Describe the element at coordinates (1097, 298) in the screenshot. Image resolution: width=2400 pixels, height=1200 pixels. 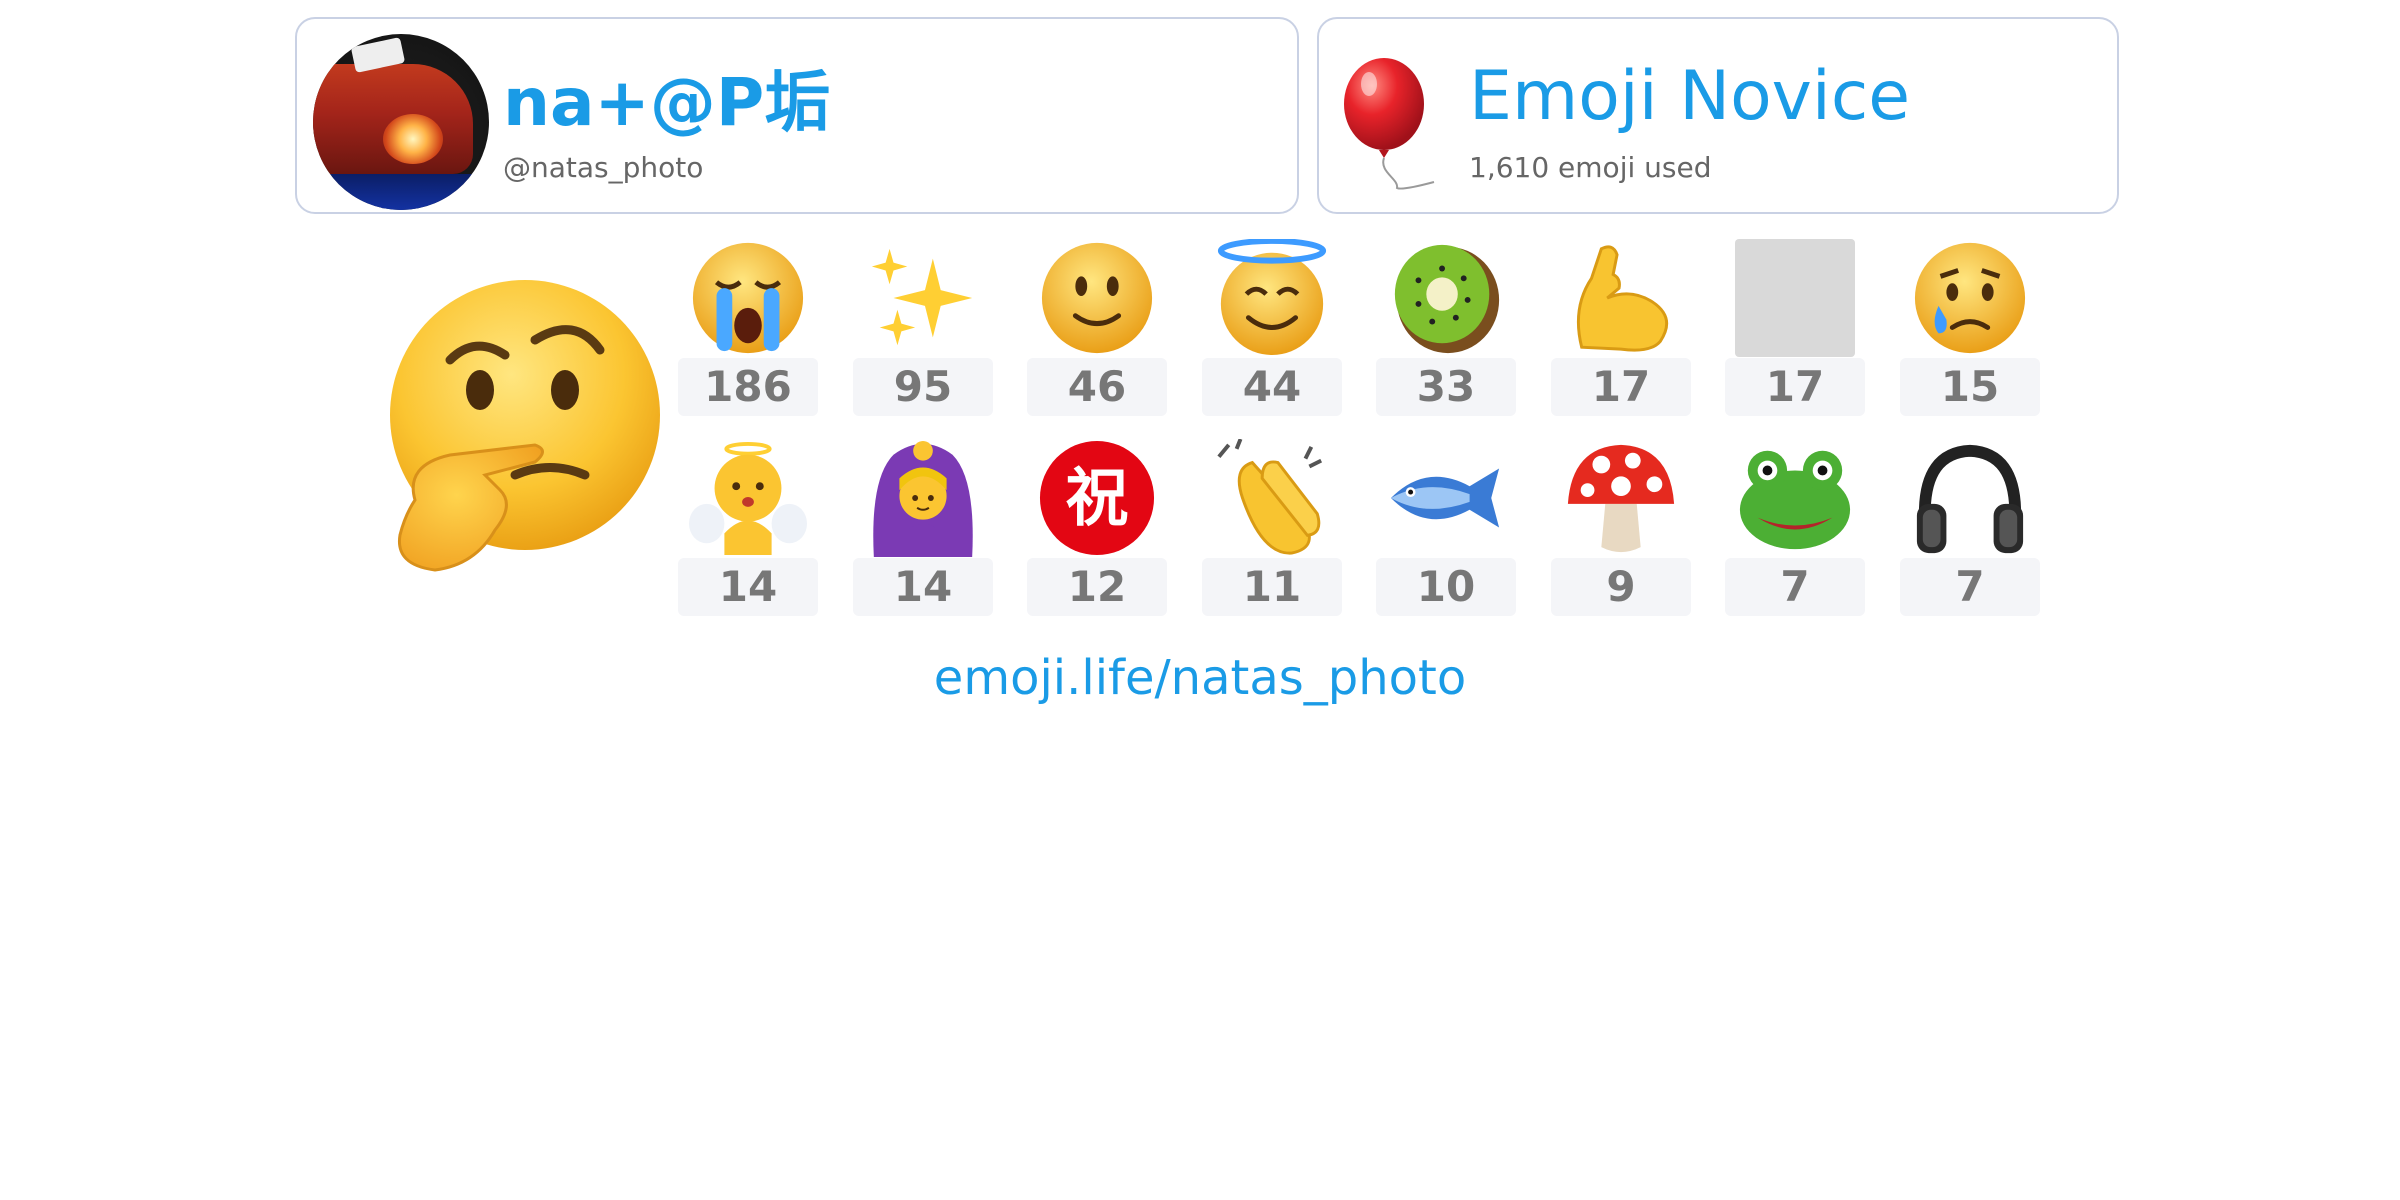
I see `slightly-smiling-face-icon` at that location.